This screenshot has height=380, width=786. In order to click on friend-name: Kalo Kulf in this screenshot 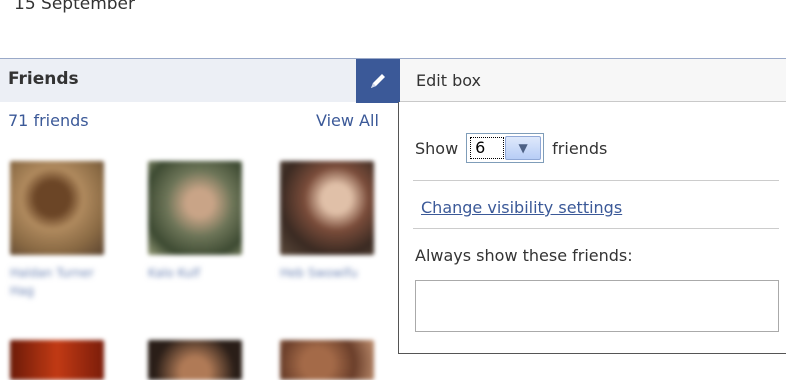, I will do `click(193, 273)`.